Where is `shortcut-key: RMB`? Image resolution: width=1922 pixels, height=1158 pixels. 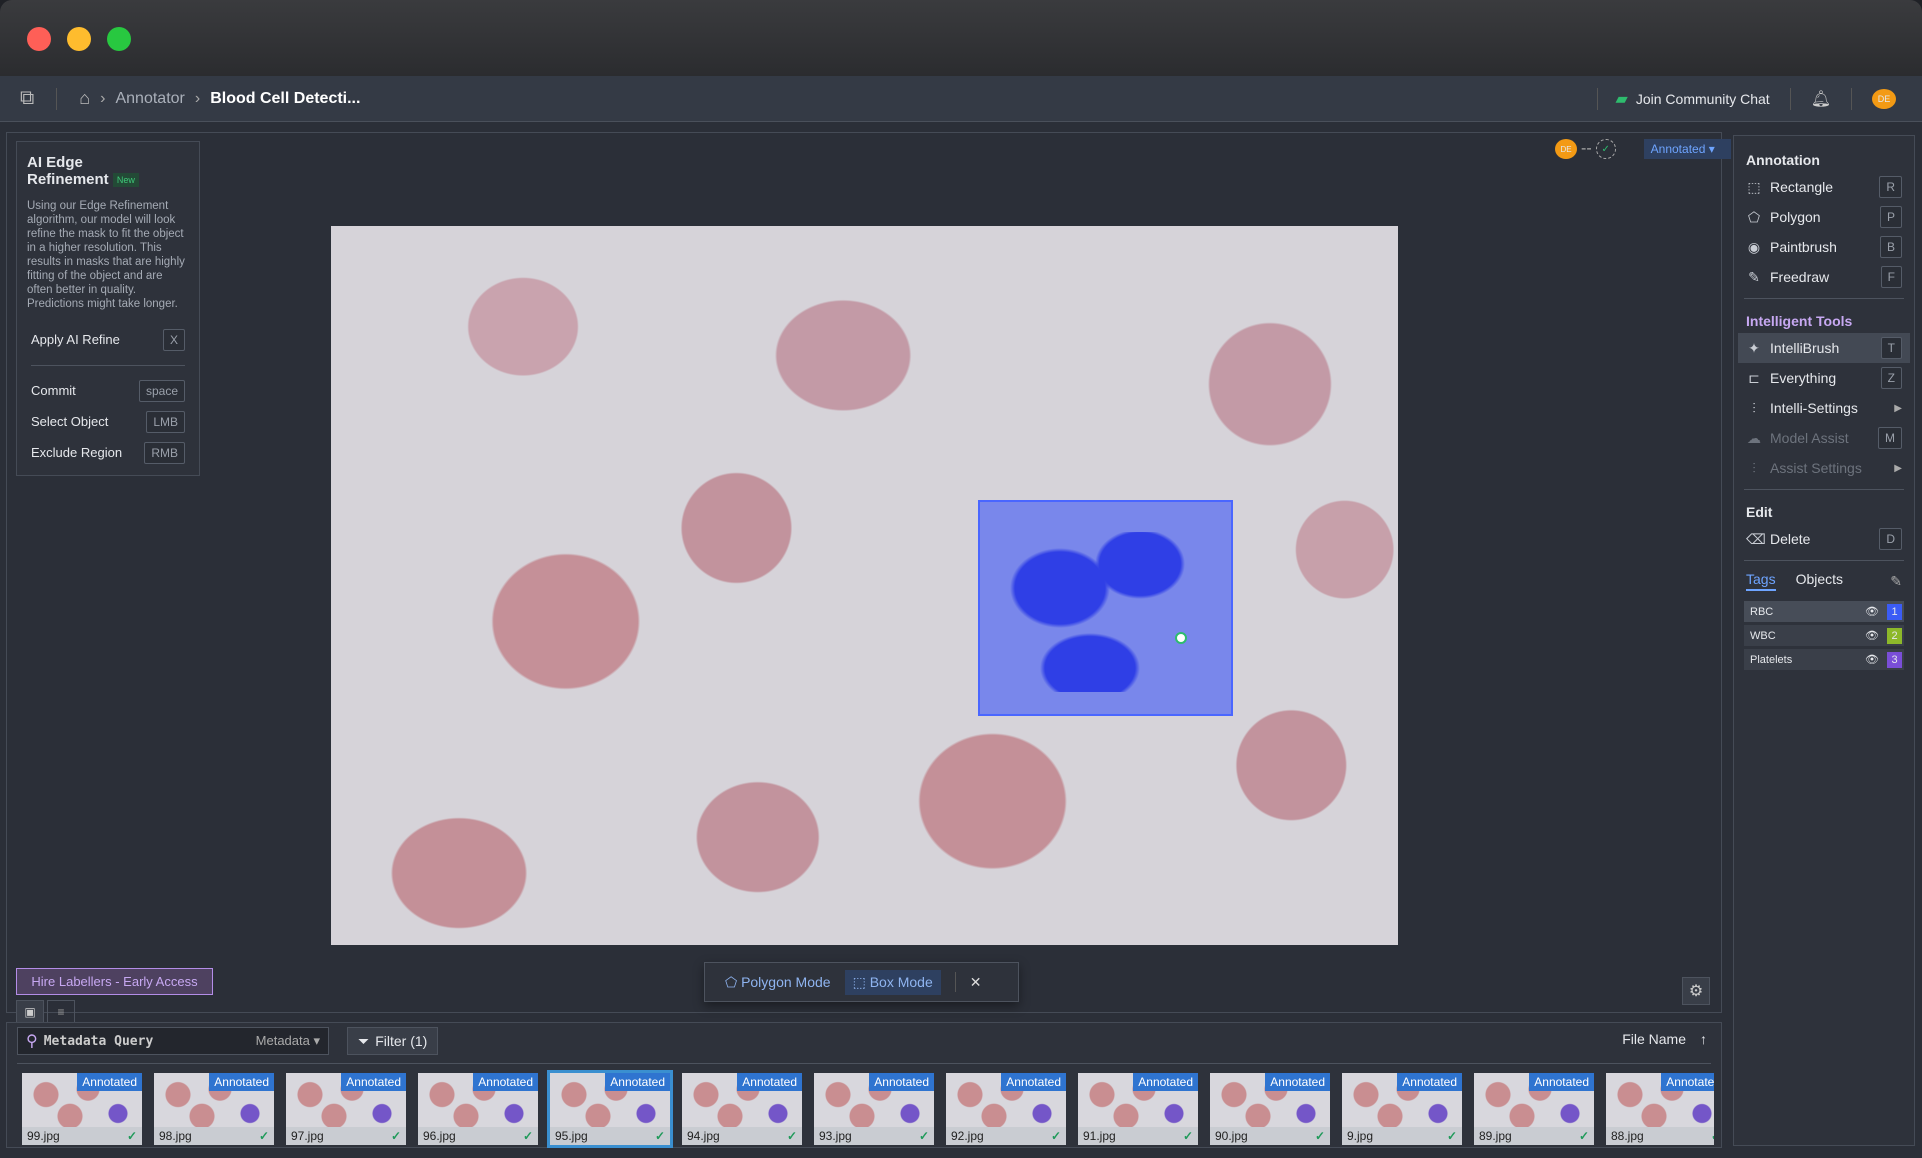 shortcut-key: RMB is located at coordinates (164, 452).